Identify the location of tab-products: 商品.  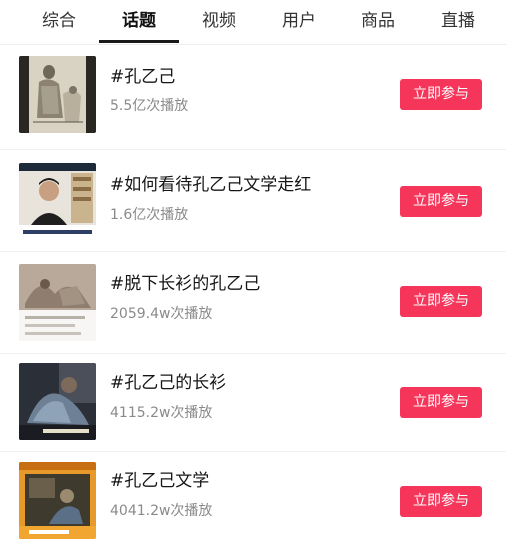
(378, 21).